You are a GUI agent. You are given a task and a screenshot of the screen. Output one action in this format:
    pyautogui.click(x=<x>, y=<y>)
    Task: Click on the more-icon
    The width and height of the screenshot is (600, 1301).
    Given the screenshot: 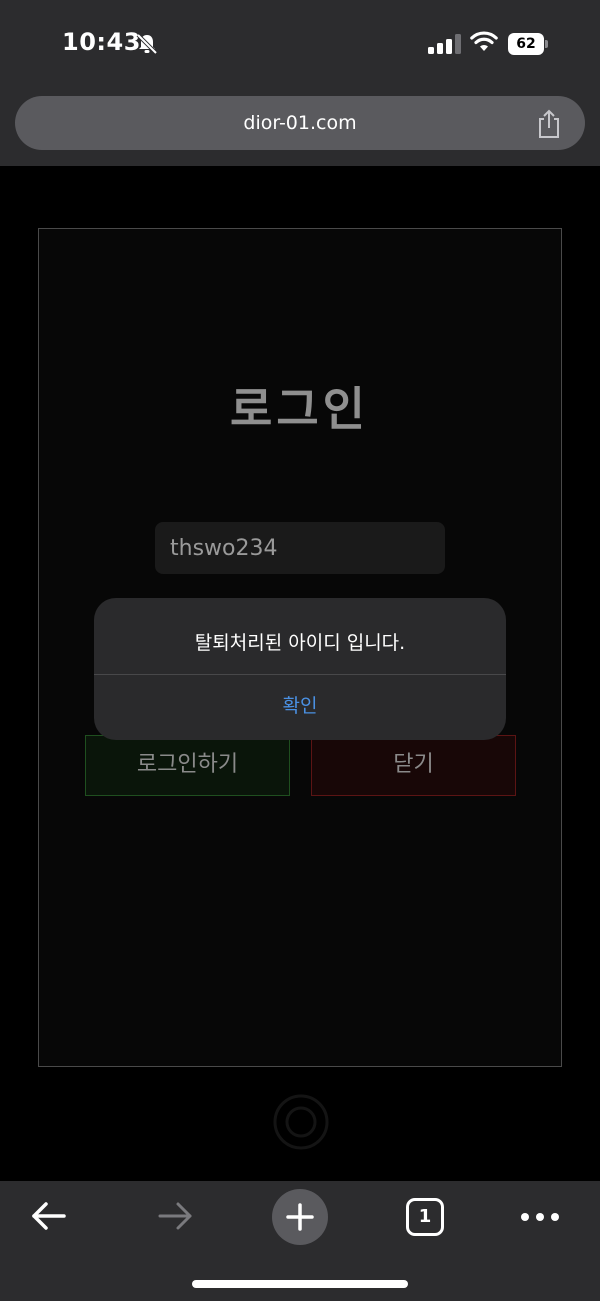 What is the action you would take?
    pyautogui.click(x=540, y=1217)
    